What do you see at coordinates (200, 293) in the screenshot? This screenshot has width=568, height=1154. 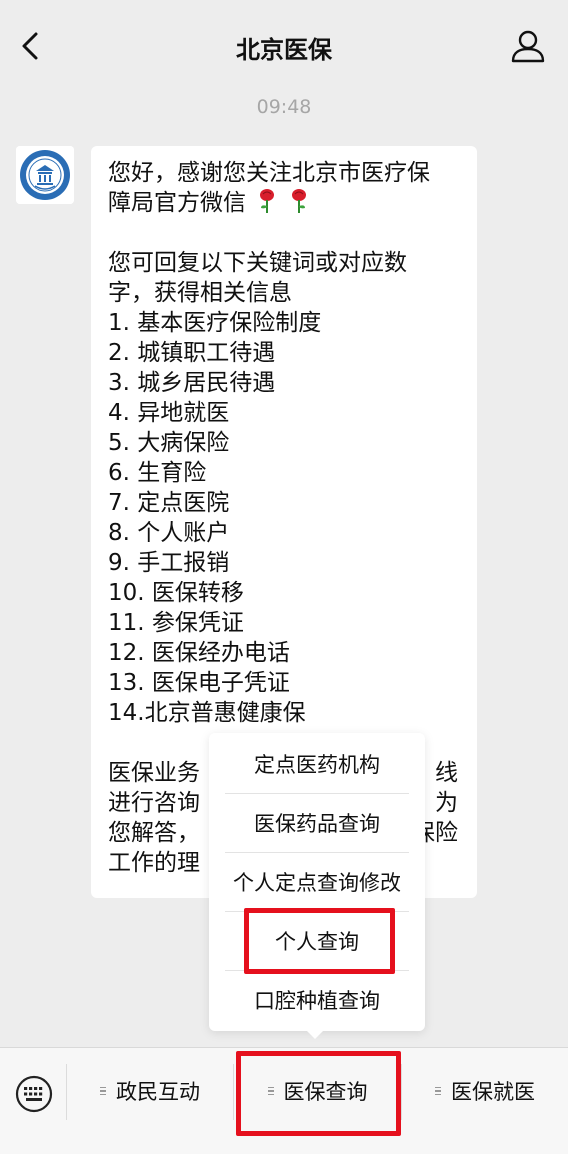 I see `intro-line-2: 字，获得相关信息` at bounding box center [200, 293].